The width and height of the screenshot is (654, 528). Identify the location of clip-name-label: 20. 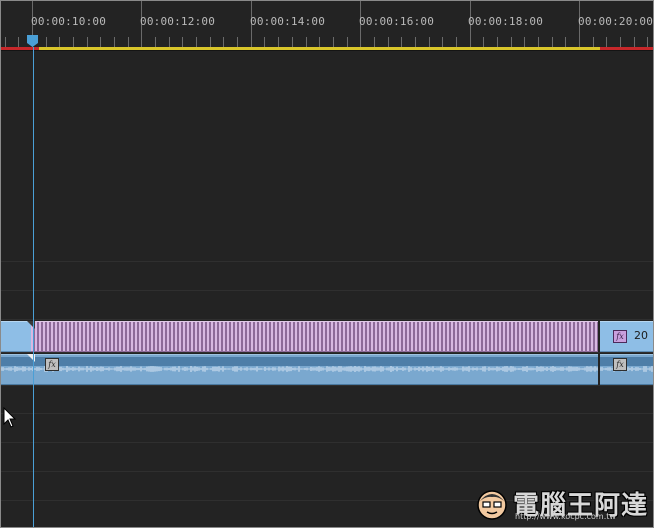
(641, 335).